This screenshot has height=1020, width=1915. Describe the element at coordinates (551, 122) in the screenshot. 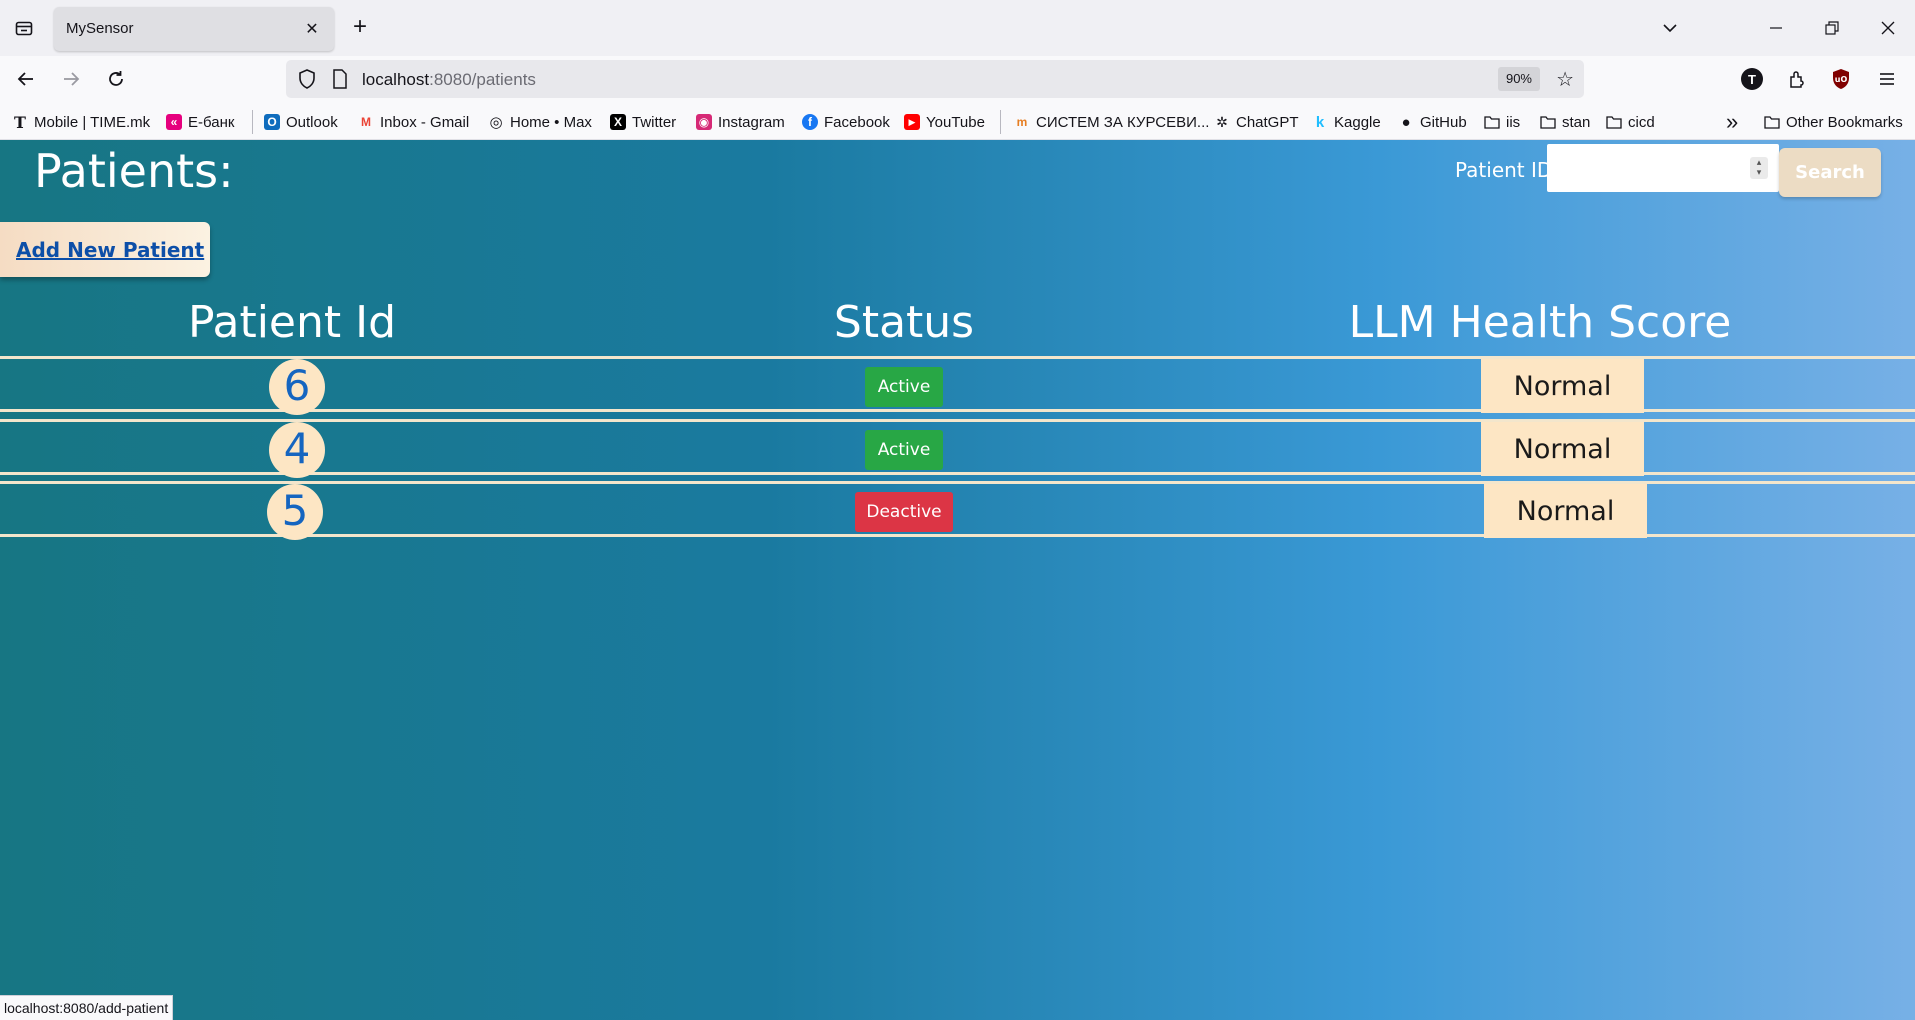

I see `bookmark-label: Home • Max` at that location.